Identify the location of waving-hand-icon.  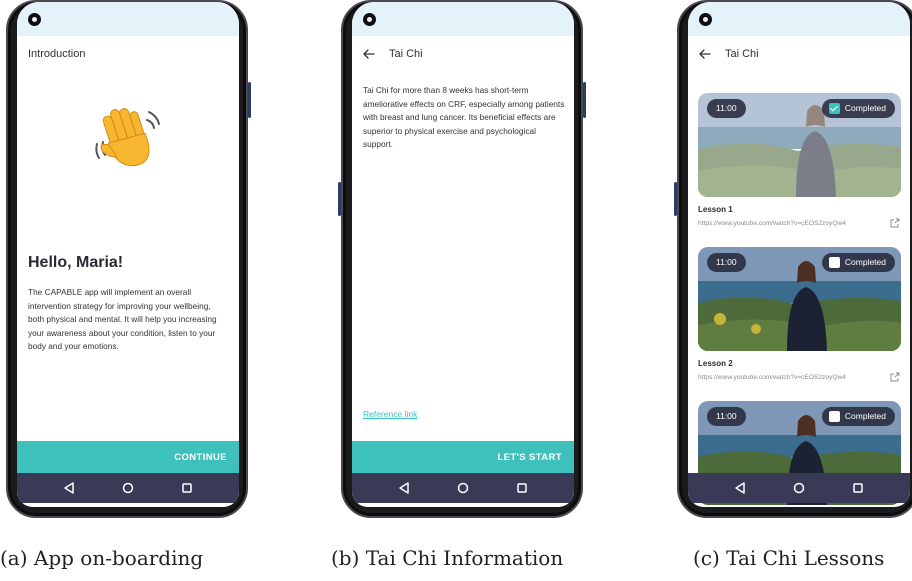
(127, 137).